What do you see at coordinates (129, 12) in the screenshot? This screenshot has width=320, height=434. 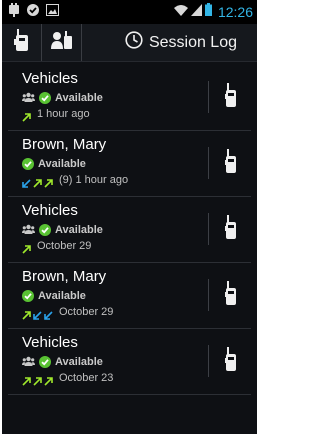 I see `status-bar: 12:26` at bounding box center [129, 12].